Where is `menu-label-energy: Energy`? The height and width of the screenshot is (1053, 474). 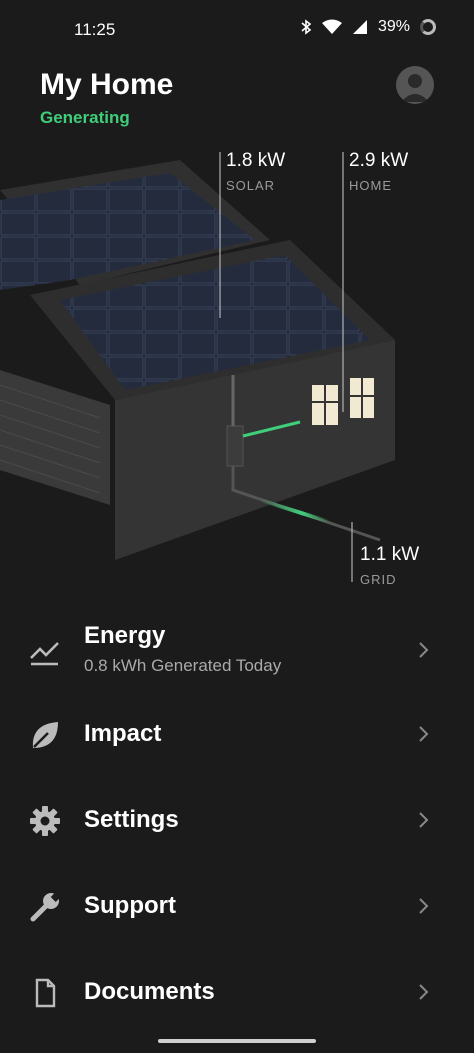
menu-label-energy: Energy is located at coordinates (125, 635).